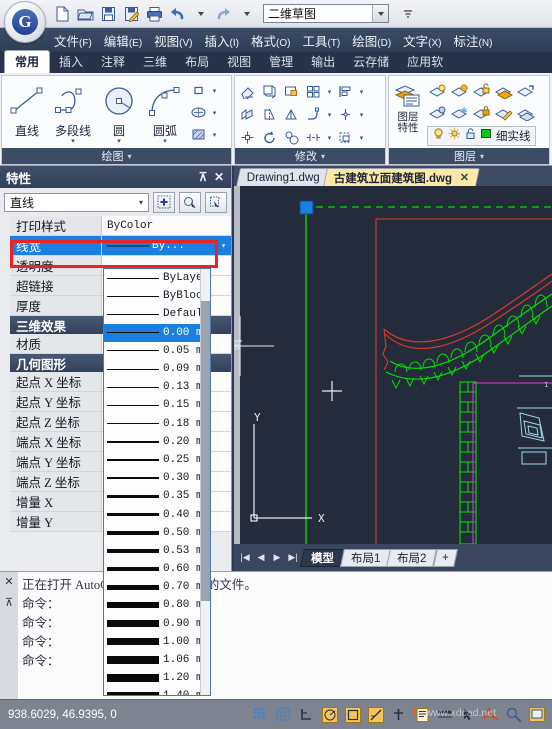  What do you see at coordinates (246, 13) in the screenshot?
I see `redo-dropdown-icon` at bounding box center [246, 13].